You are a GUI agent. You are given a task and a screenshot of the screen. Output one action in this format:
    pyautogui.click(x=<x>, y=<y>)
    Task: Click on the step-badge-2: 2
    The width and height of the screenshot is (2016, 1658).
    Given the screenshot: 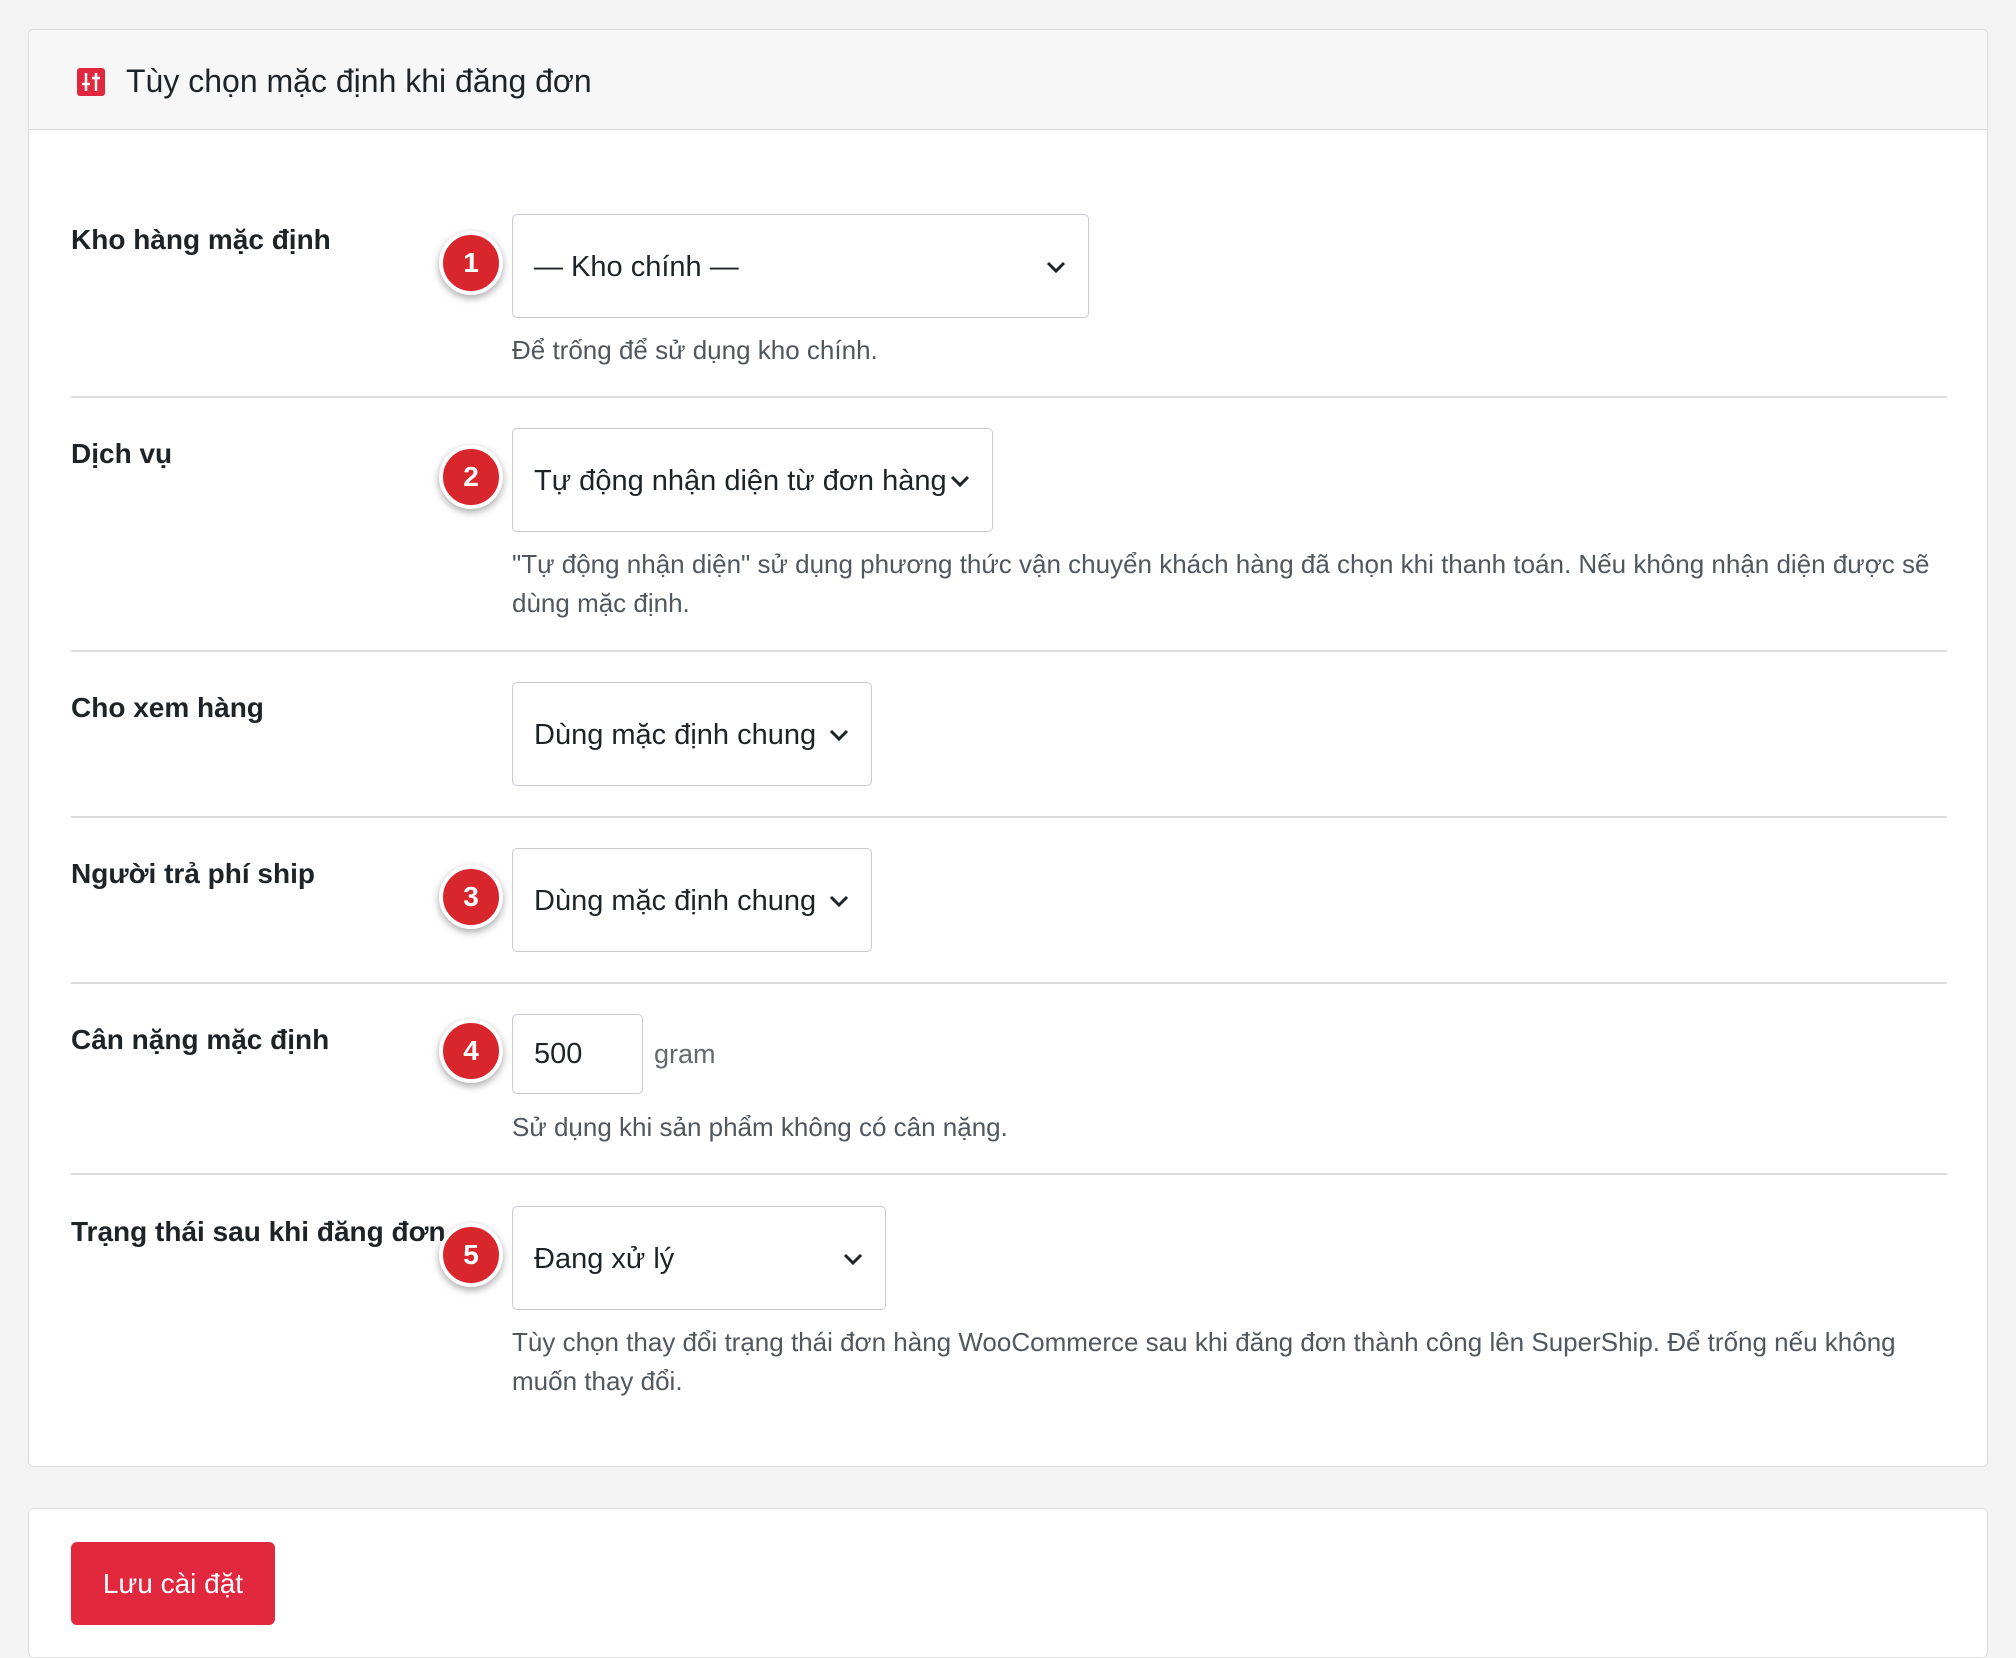 What is the action you would take?
    pyautogui.click(x=471, y=477)
    